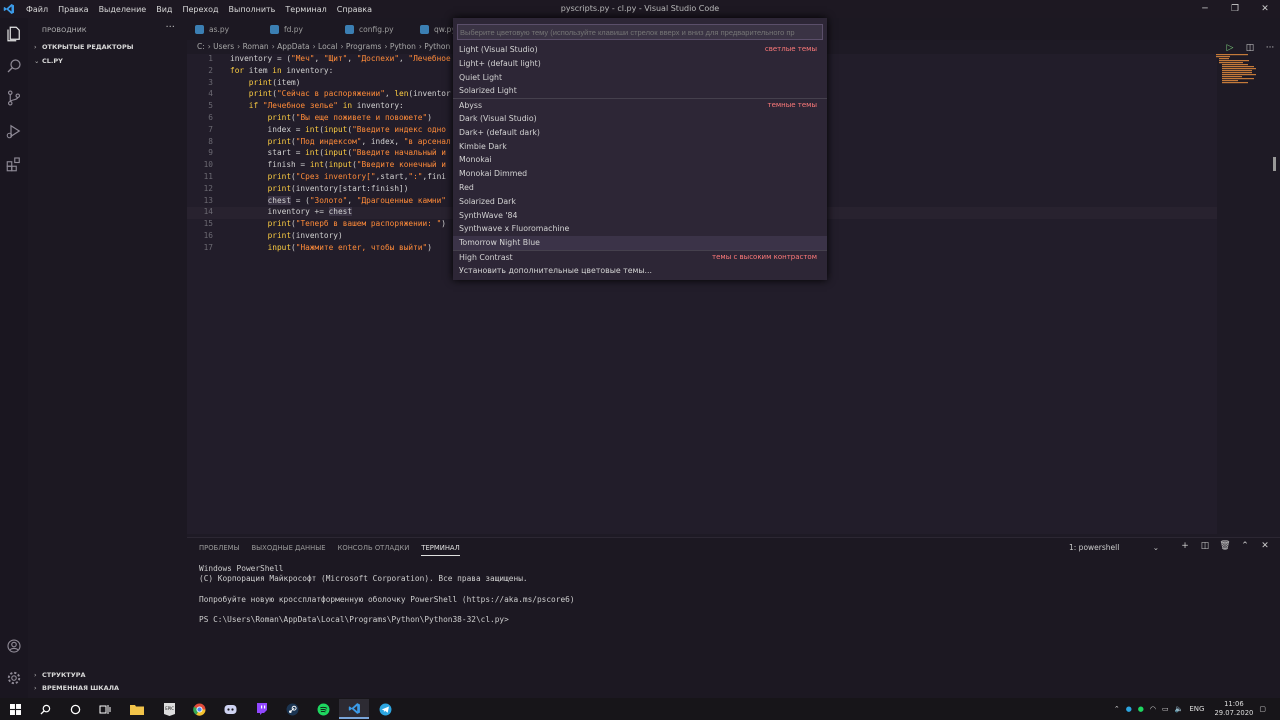 The image size is (1280, 720). I want to click on wifi-icon: ◠, so click(1153, 709).